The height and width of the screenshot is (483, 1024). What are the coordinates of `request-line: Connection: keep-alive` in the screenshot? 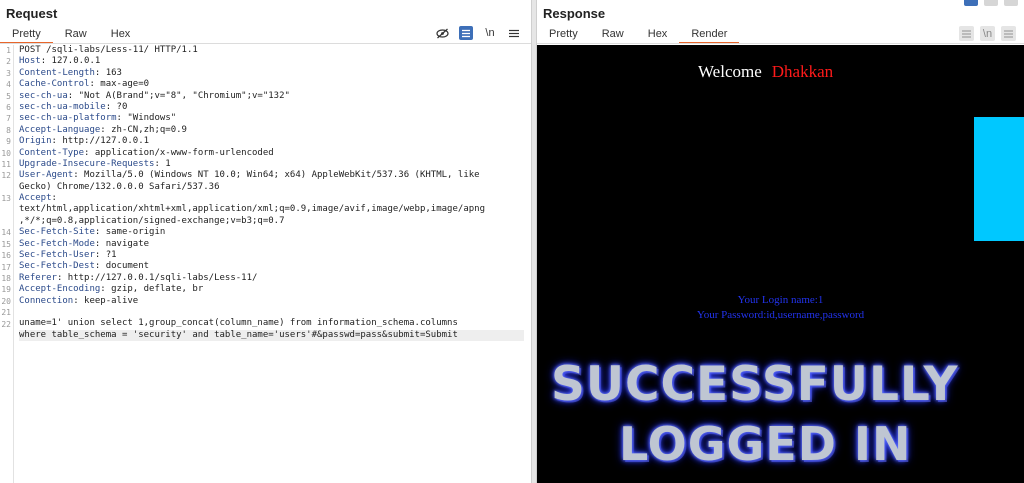 It's located at (271, 301).